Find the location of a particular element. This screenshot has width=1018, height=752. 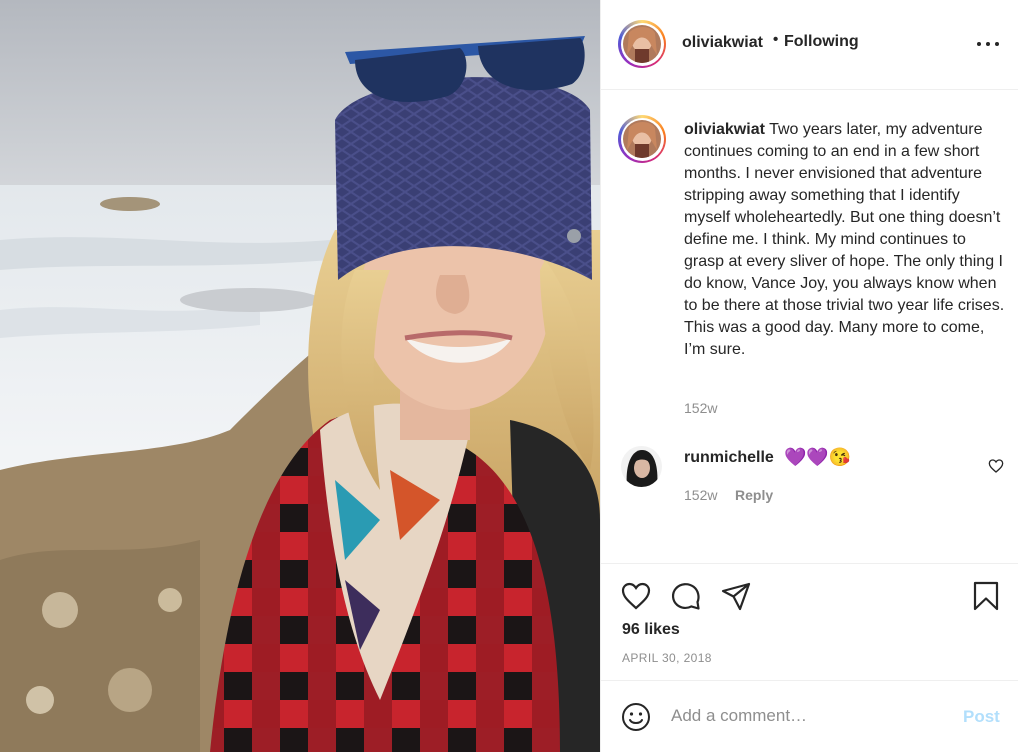

post-comment-button: Post is located at coordinates (981, 717).